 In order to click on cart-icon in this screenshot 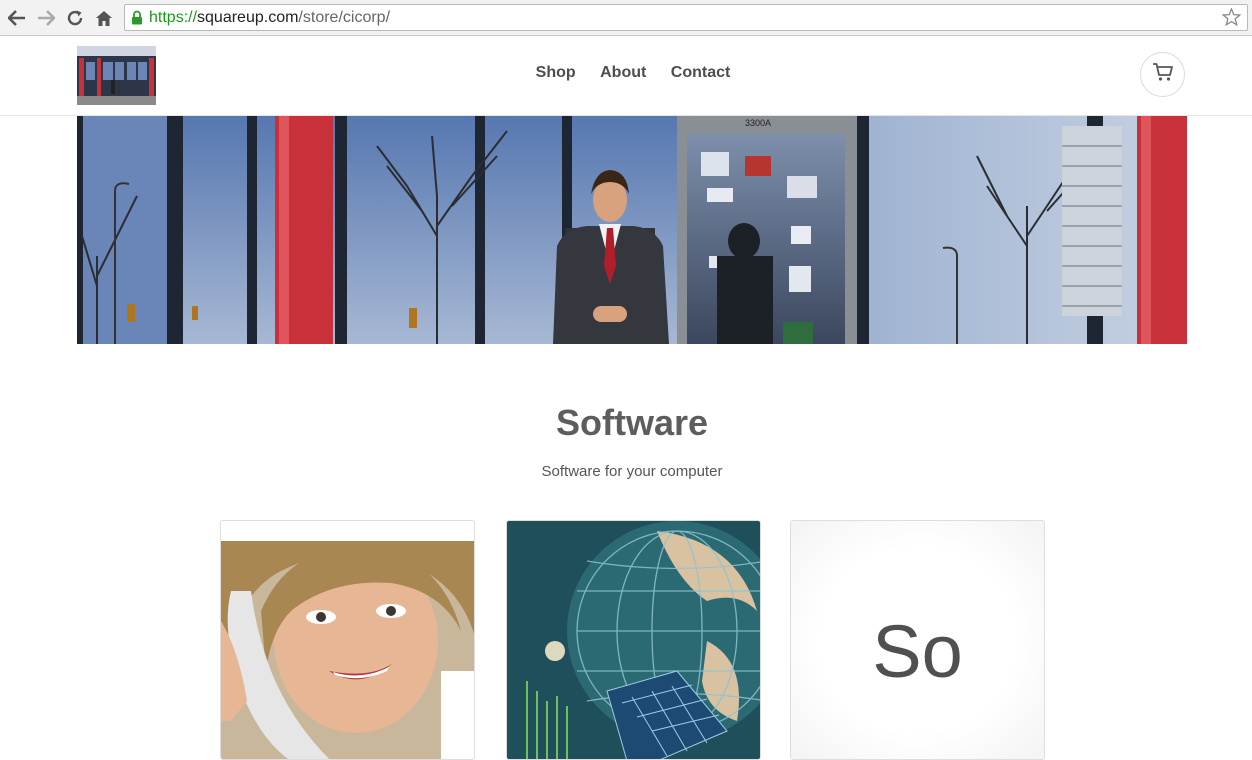, I will do `click(1163, 74)`.